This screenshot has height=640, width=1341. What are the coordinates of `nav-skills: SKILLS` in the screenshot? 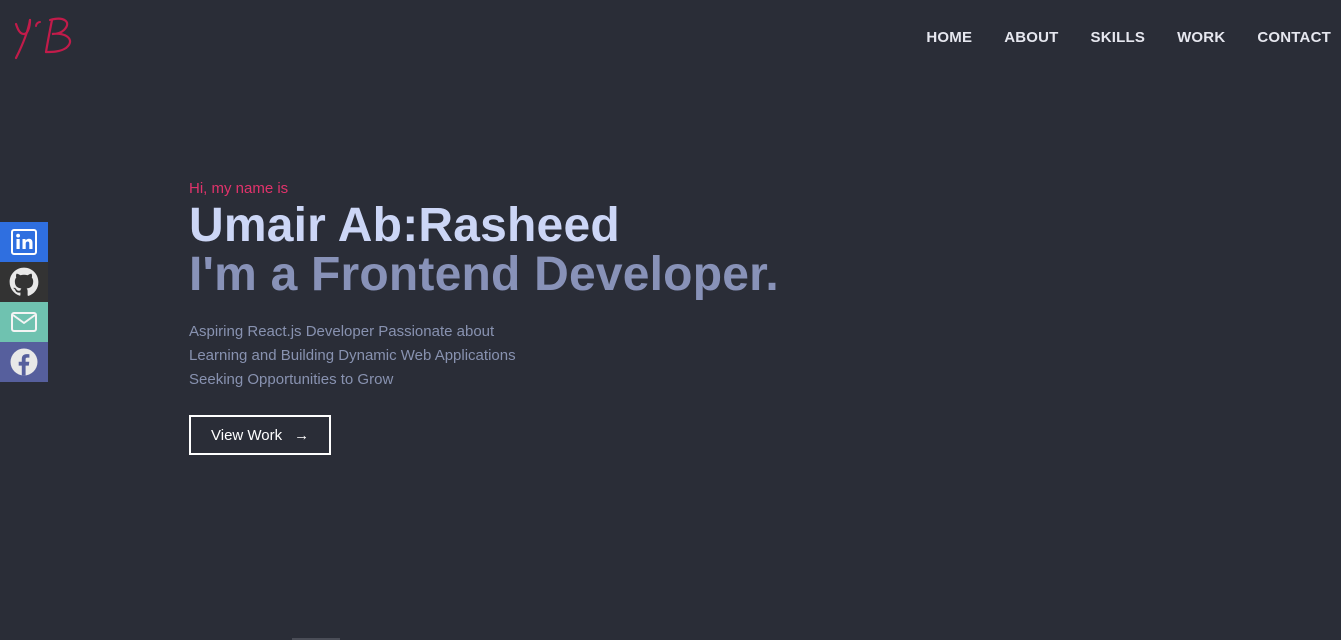 It's located at (1118, 37).